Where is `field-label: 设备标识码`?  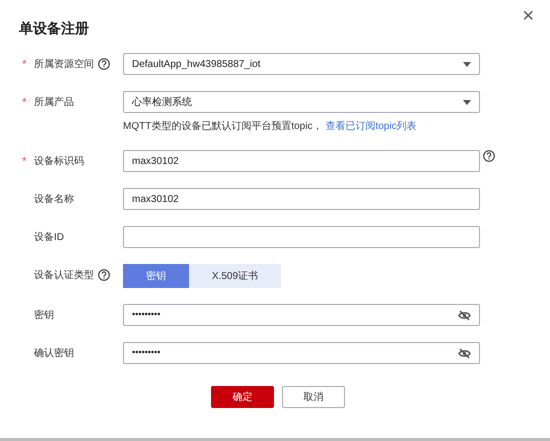 field-label: 设备标识码 is located at coordinates (59, 161).